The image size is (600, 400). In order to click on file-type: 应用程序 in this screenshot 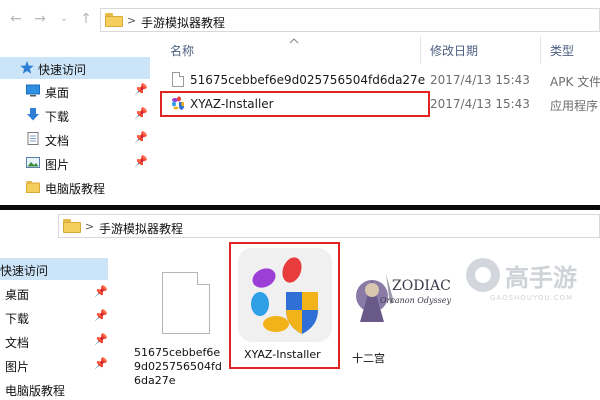, I will do `click(574, 106)`.